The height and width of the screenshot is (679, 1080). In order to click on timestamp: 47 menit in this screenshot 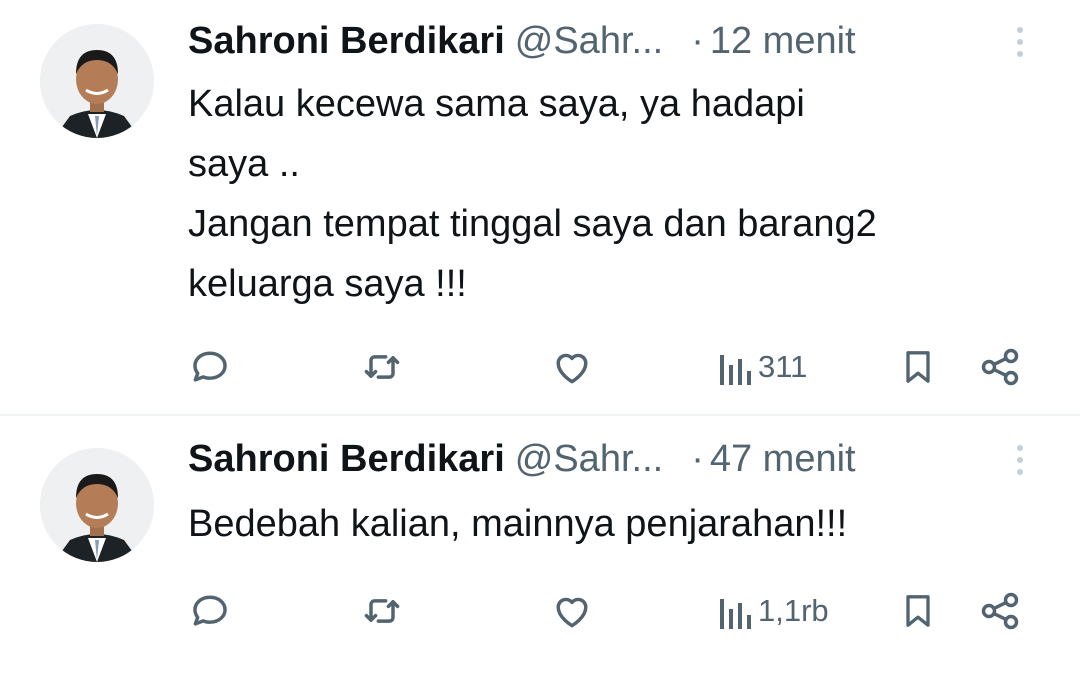, I will do `click(783, 459)`.